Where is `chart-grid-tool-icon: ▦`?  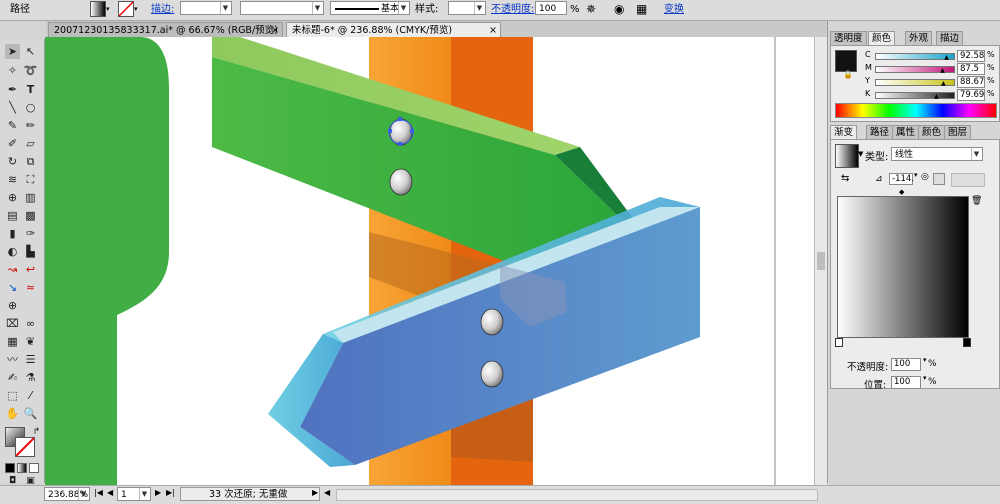
chart-grid-tool-icon: ▦ is located at coordinates (12, 341).